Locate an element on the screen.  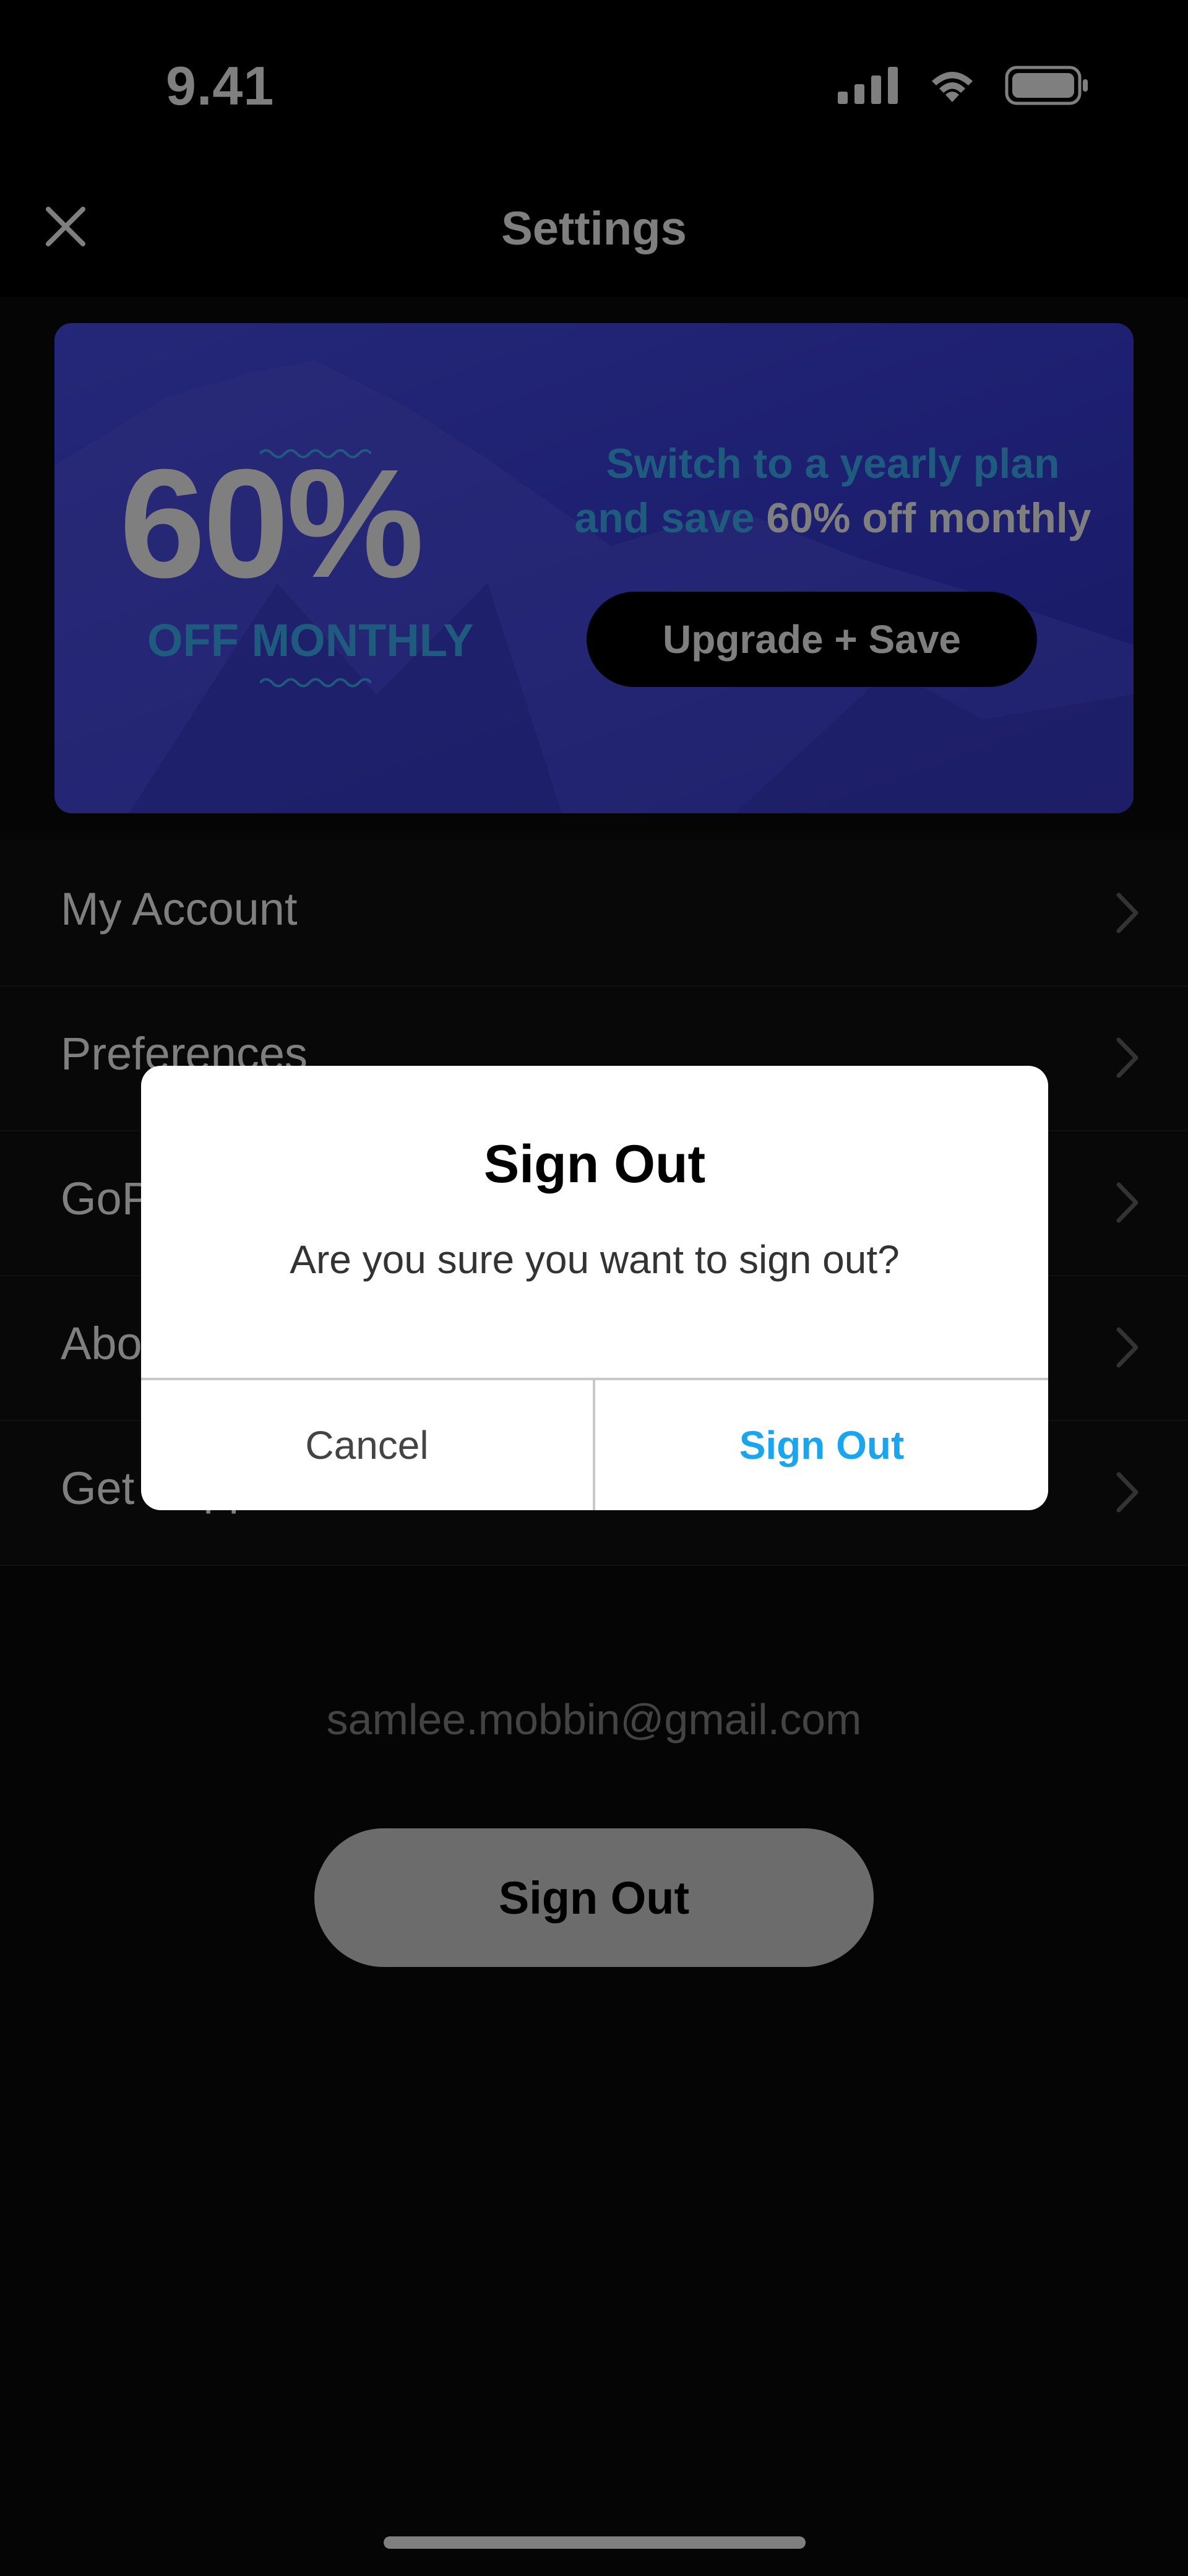
dialog-message: Are you sure you want to sign out? is located at coordinates (595, 1259).